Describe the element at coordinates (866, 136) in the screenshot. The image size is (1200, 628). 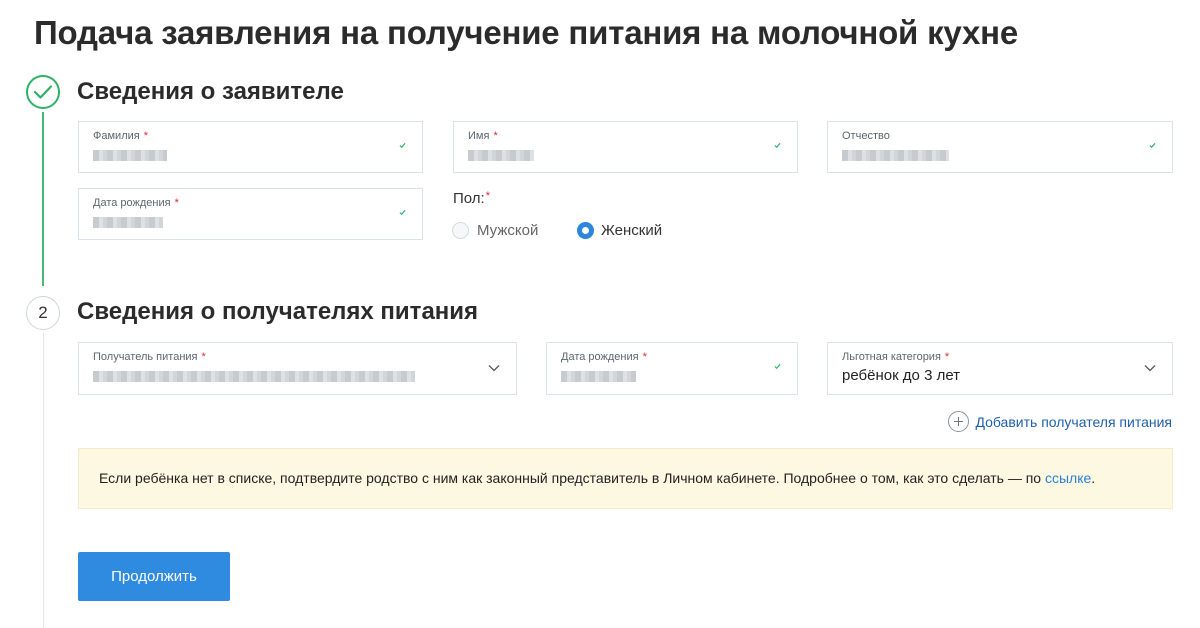
I see `patronymic-label: Отчество` at that location.